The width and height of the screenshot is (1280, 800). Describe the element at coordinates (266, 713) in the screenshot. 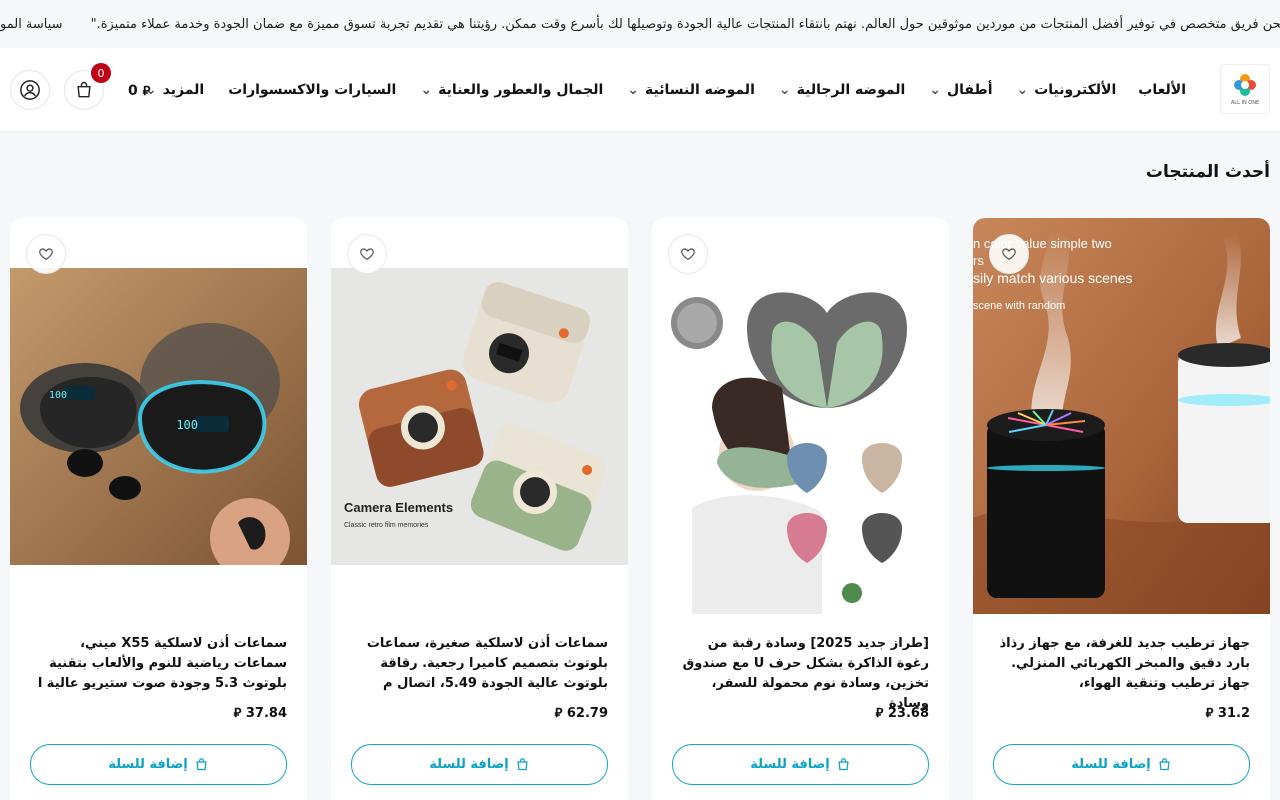

I see `price-value: 37.84` at that location.